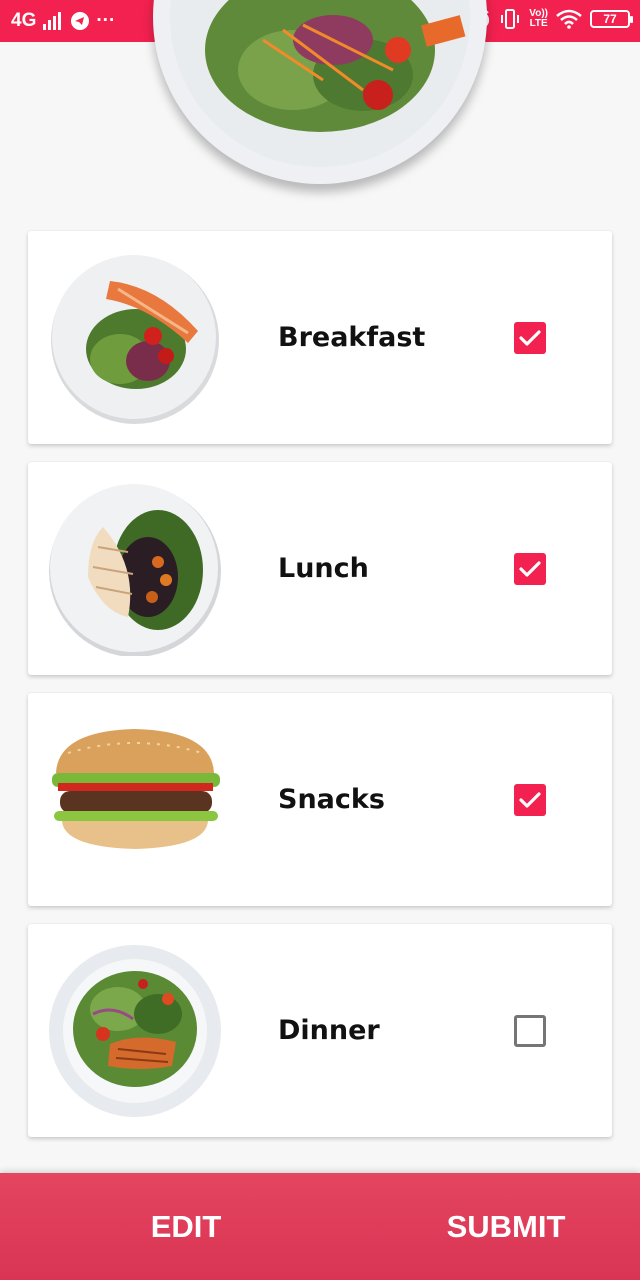  What do you see at coordinates (135, 338) in the screenshot?
I see `breakfast-image` at bounding box center [135, 338].